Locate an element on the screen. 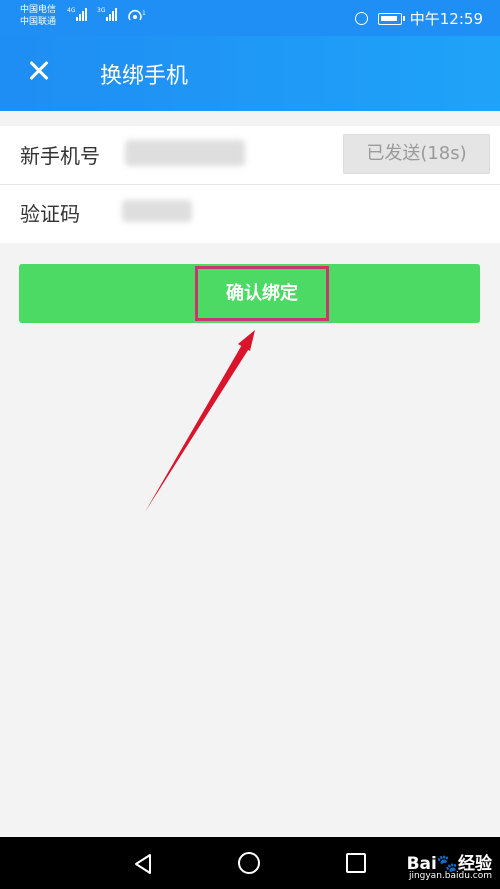 Image resolution: width=500 pixels, height=889 pixels. watermark: Bai🐾经验 jingyan.baidu.com is located at coordinates (449, 865).